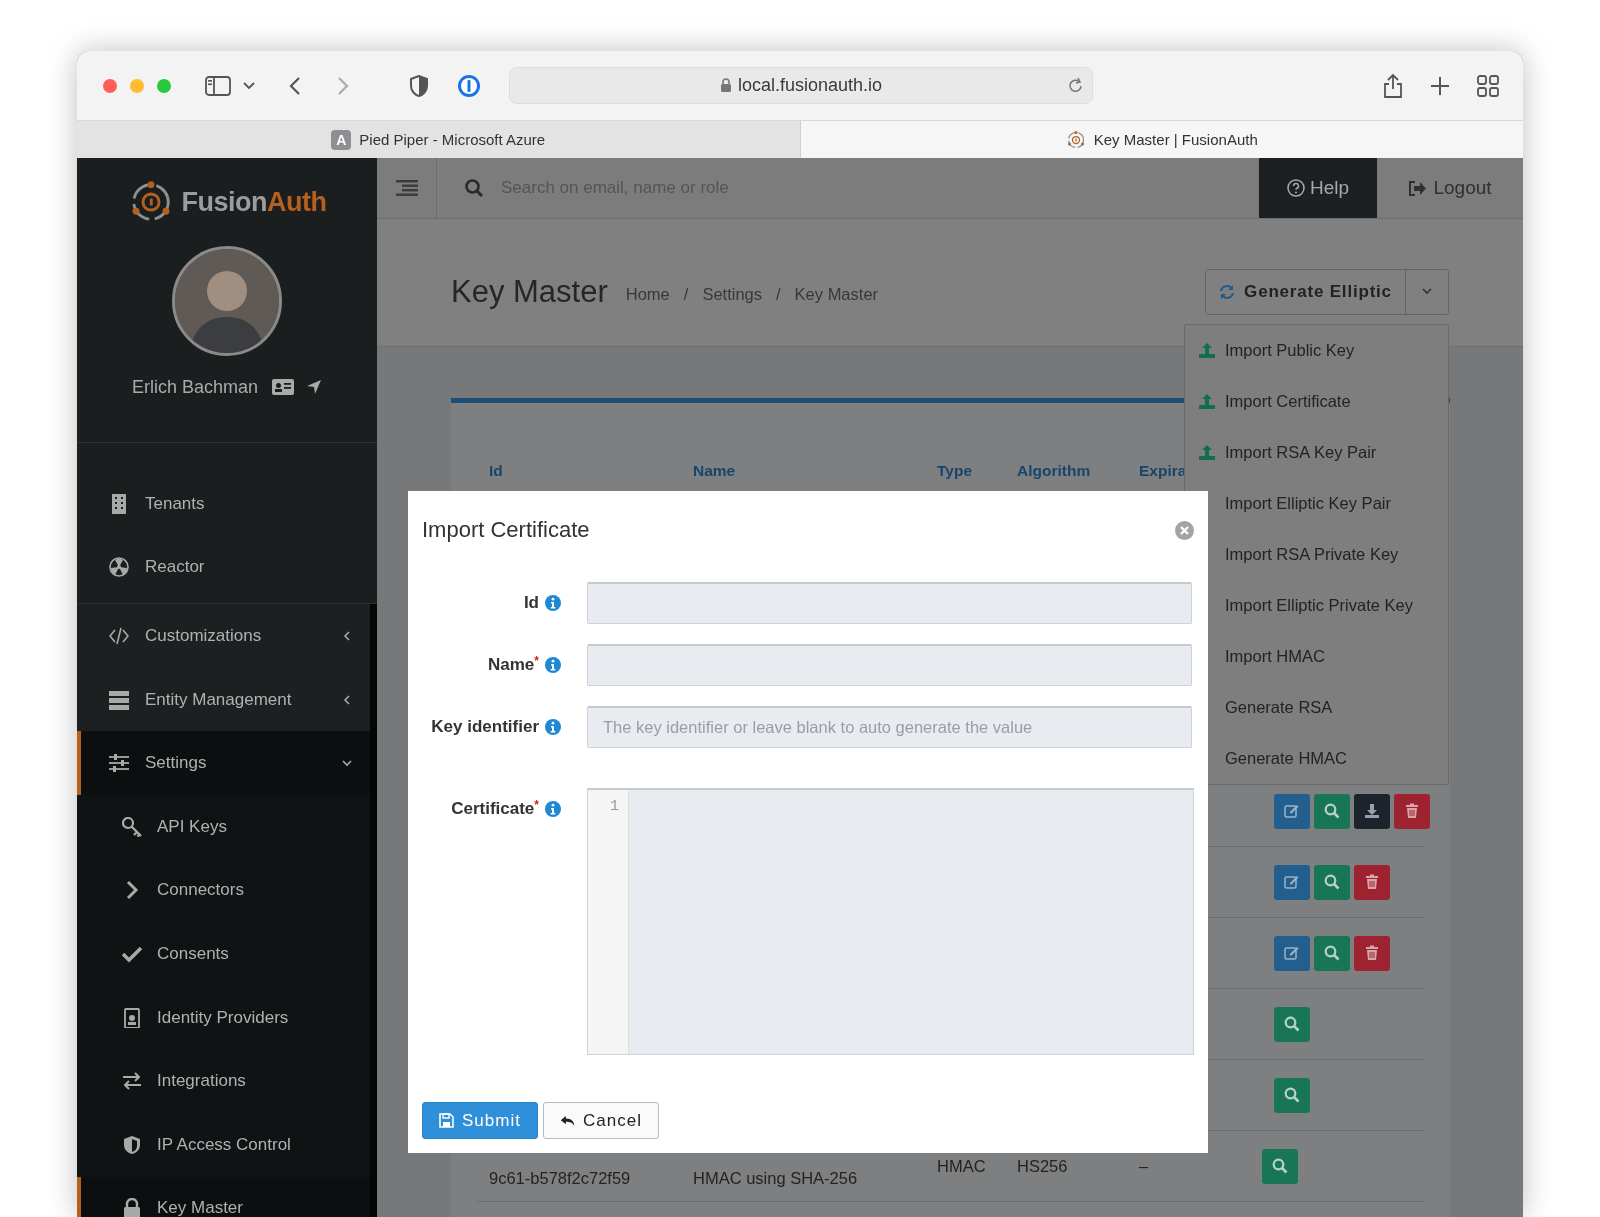  Describe the element at coordinates (419, 85) in the screenshot. I see `shield-icon` at that location.